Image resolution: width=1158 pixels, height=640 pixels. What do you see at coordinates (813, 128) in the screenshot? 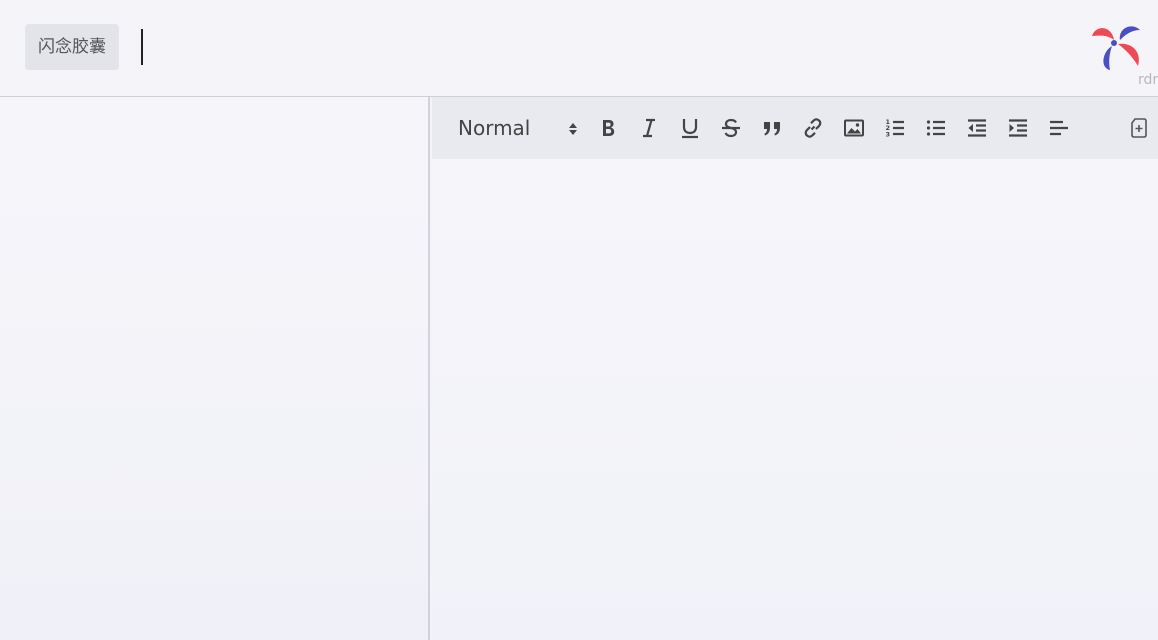
I see `link-icon` at bounding box center [813, 128].